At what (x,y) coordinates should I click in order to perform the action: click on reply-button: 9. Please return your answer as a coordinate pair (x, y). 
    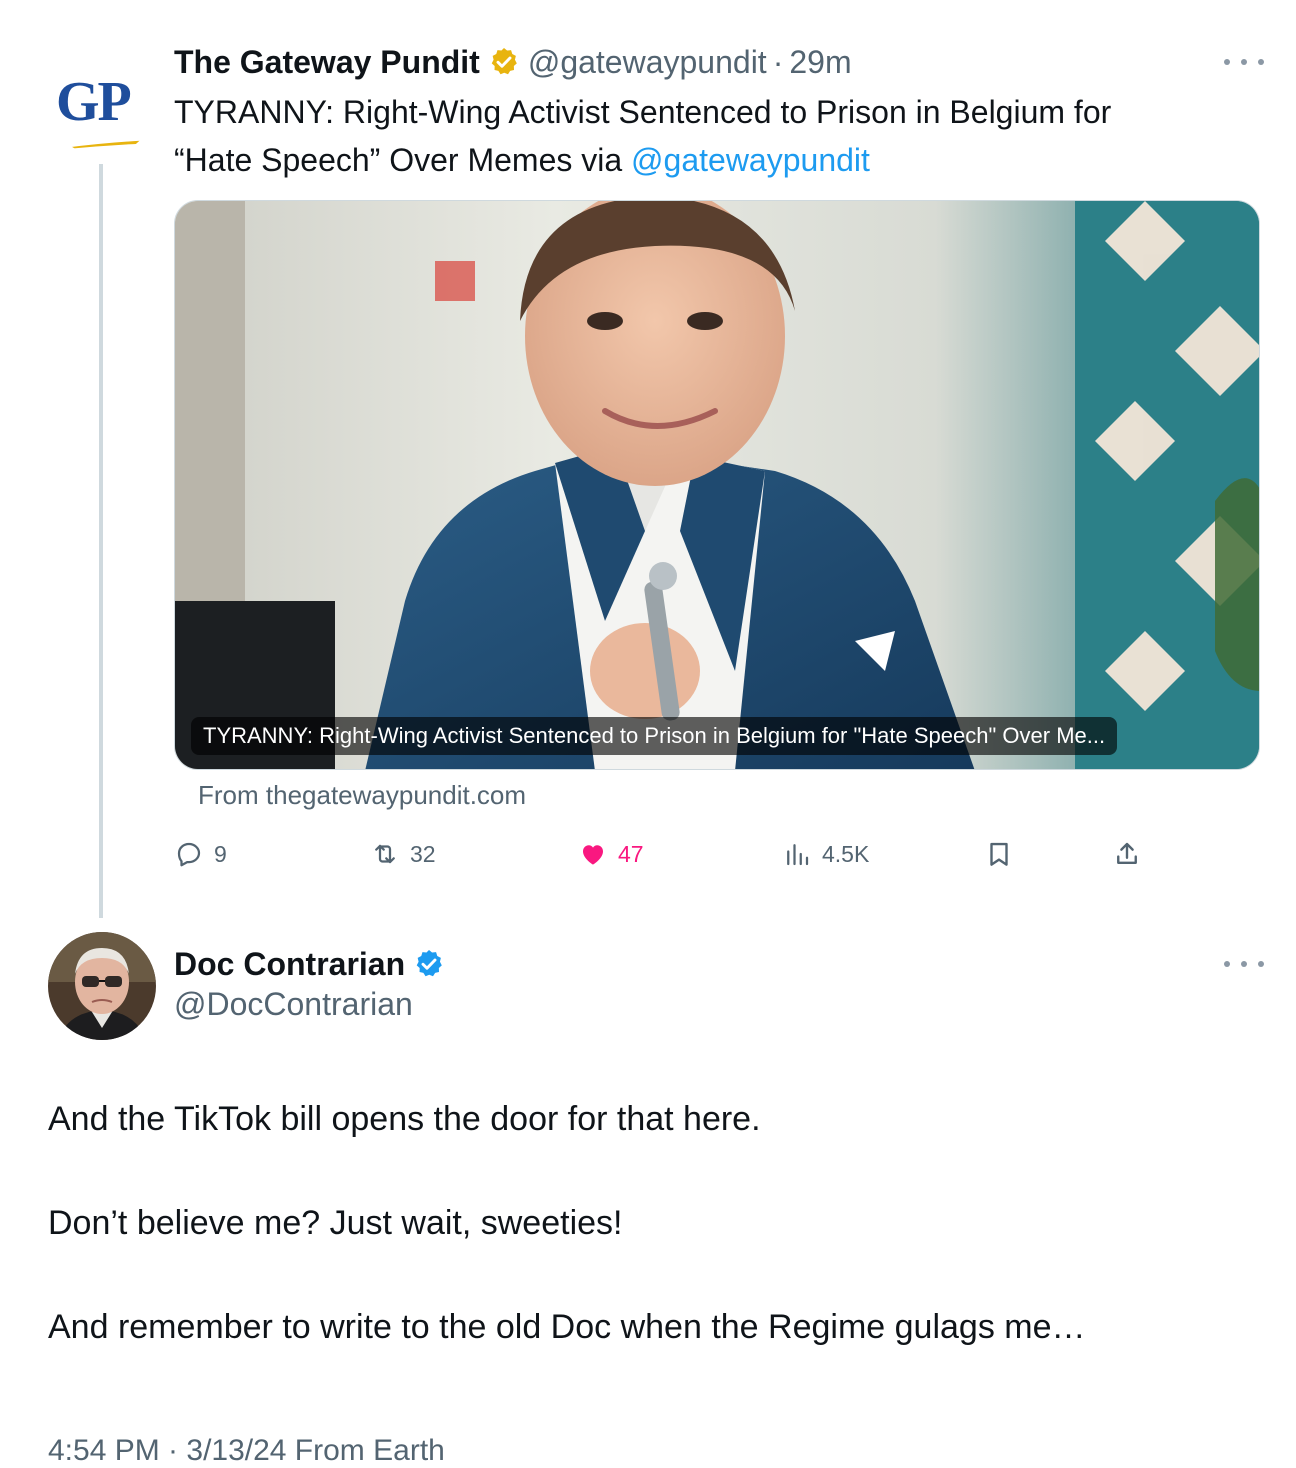
    Looking at the image, I should click on (200, 854).